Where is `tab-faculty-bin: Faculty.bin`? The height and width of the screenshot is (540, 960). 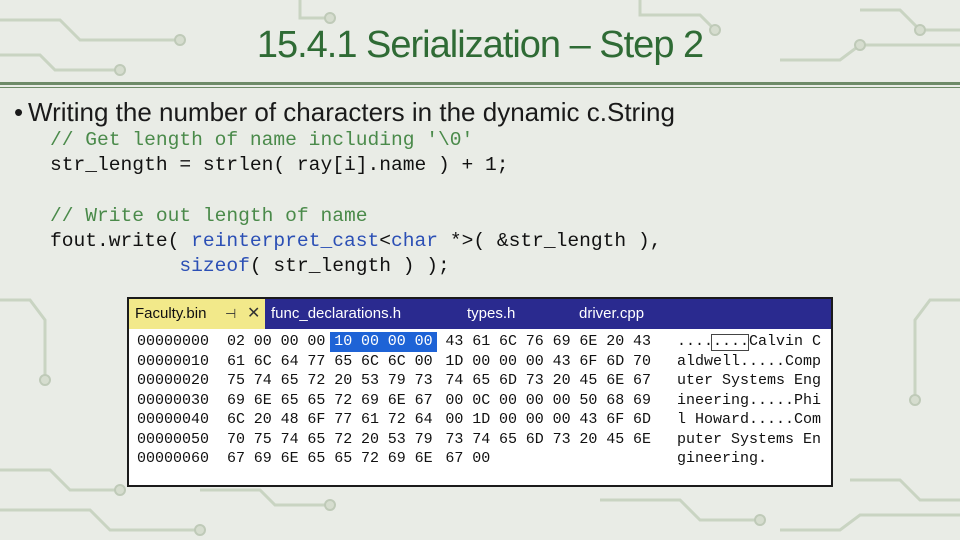 tab-faculty-bin: Faculty.bin is located at coordinates (197, 314).